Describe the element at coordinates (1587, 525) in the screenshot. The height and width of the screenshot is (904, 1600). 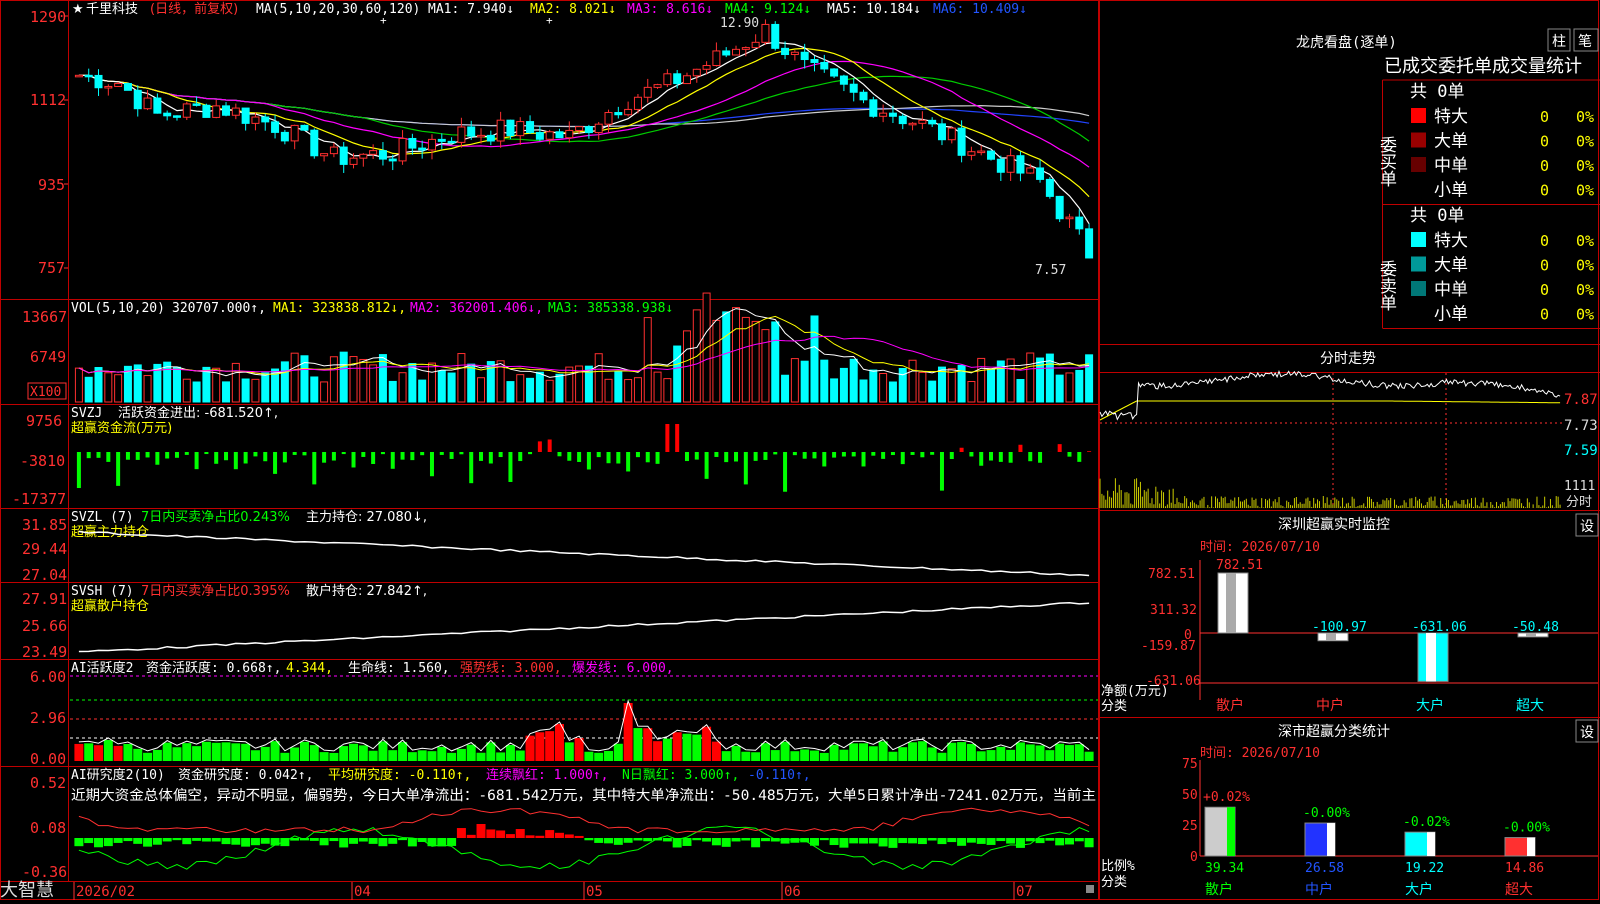
I see `monitor-settings-button: 设` at that location.